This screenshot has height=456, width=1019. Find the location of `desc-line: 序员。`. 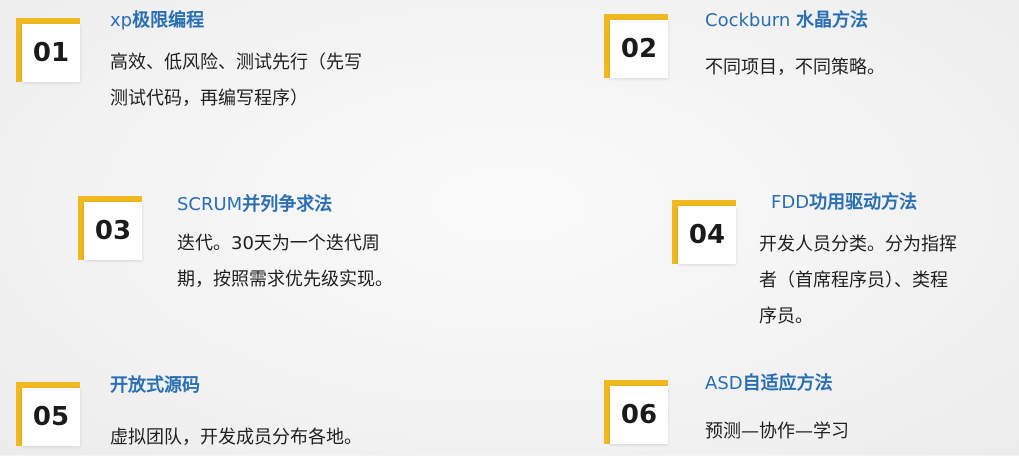

desc-line: 序员。 is located at coordinates (786, 316).